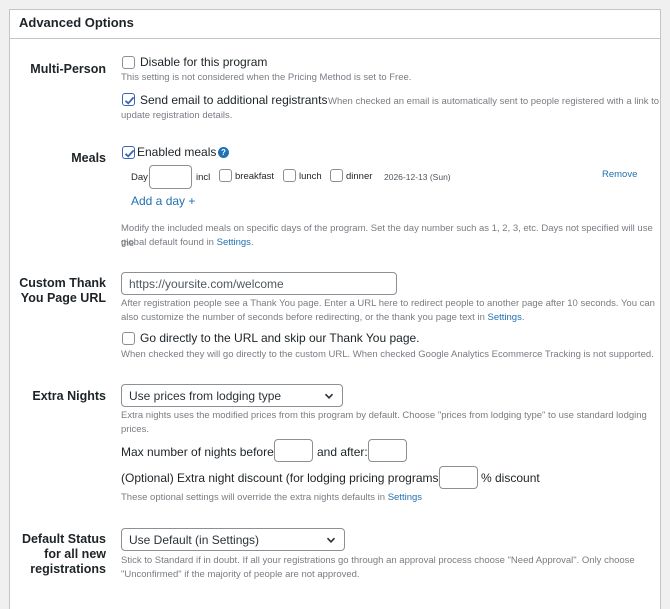 This screenshot has width=670, height=609. What do you see at coordinates (139, 177) in the screenshot?
I see `meal-day-label: Day` at bounding box center [139, 177].